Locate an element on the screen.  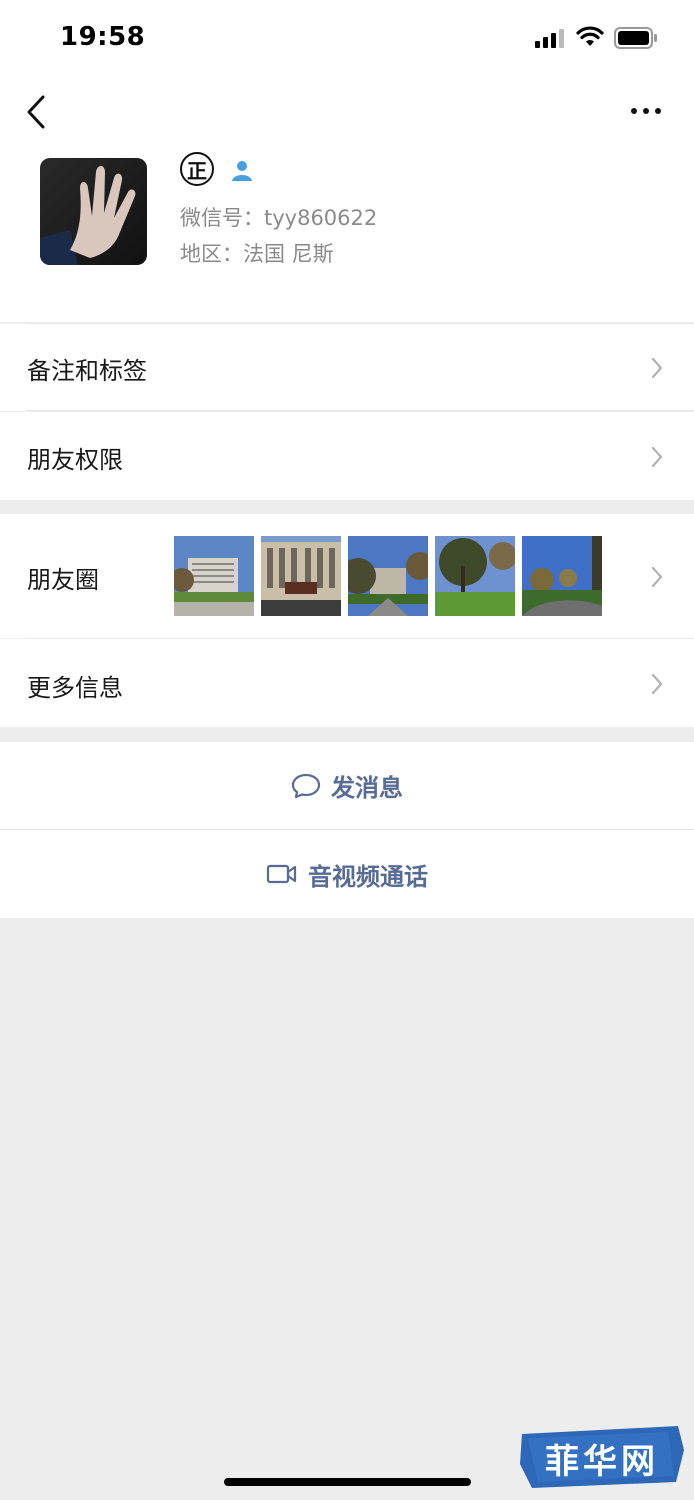
friend-person-icon is located at coordinates (242, 171).